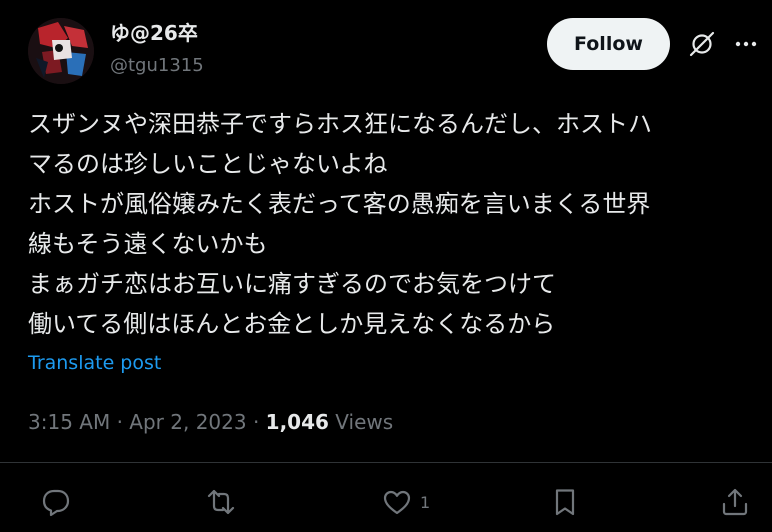 This screenshot has width=772, height=532. What do you see at coordinates (94, 363) in the screenshot?
I see `translate-post-link: Translate post` at bounding box center [94, 363].